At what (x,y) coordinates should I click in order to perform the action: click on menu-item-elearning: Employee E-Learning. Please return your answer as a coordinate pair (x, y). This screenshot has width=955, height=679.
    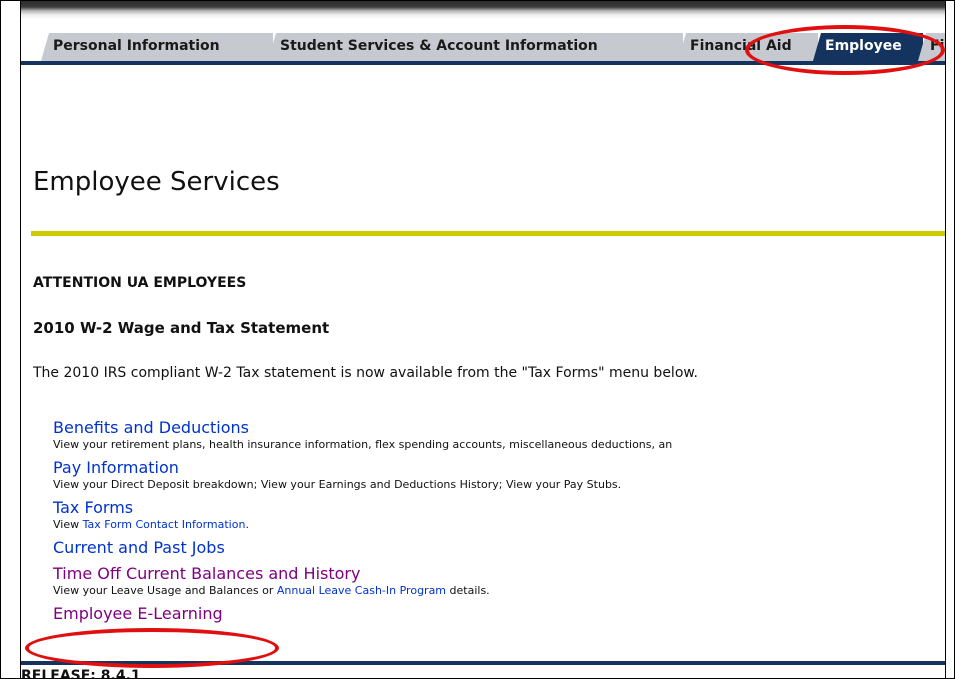
    Looking at the image, I should click on (499, 614).